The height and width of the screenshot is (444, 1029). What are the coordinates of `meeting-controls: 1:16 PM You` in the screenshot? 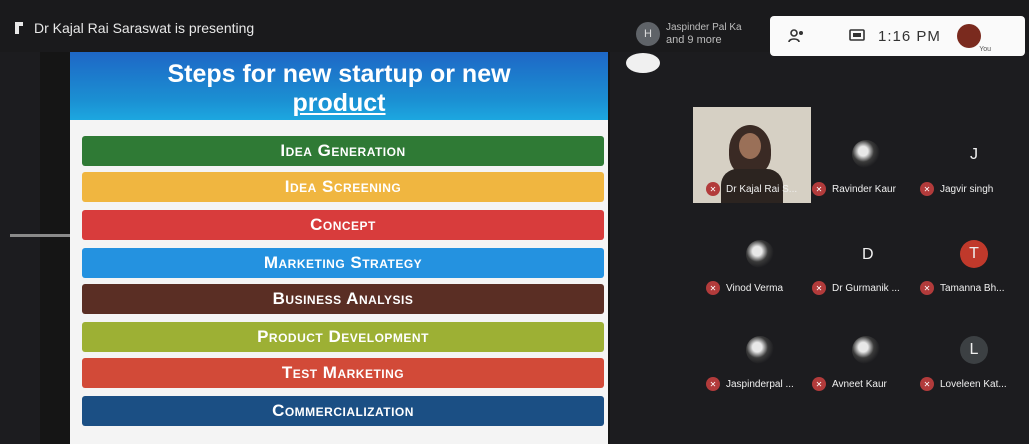 It's located at (897, 36).